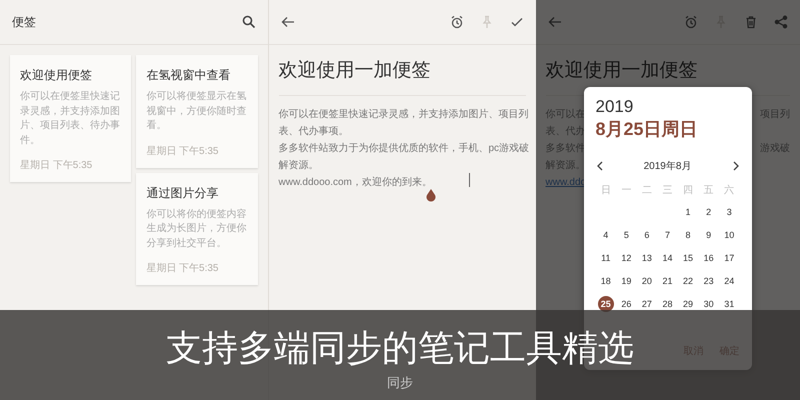 The width and height of the screenshot is (800, 400). What do you see at coordinates (708, 212) in the screenshot?
I see `calendar-day: 2` at bounding box center [708, 212].